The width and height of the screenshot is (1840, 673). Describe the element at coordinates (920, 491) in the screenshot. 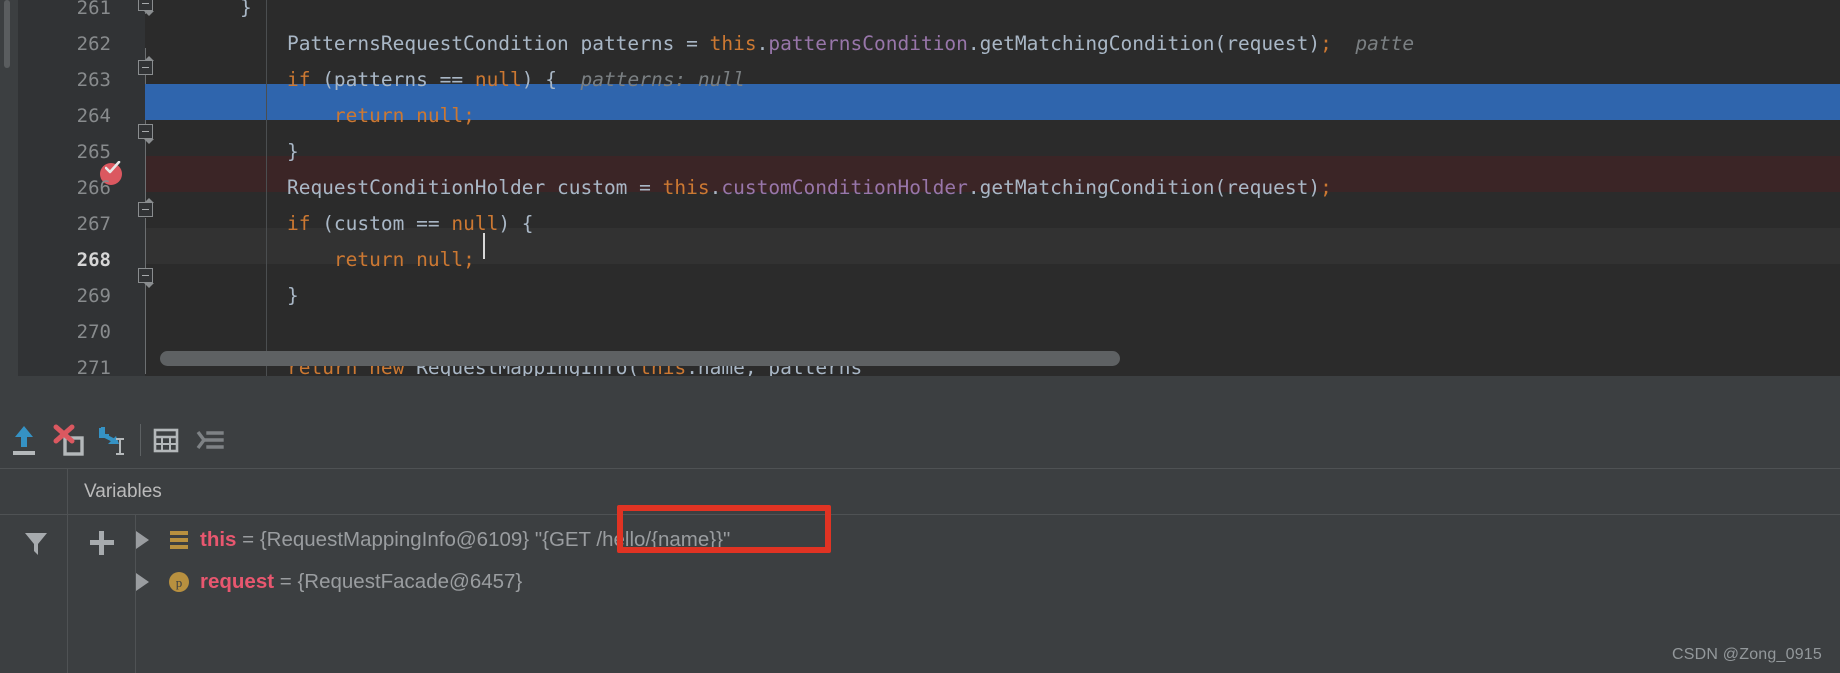

I see `variables-header: Variables` at that location.